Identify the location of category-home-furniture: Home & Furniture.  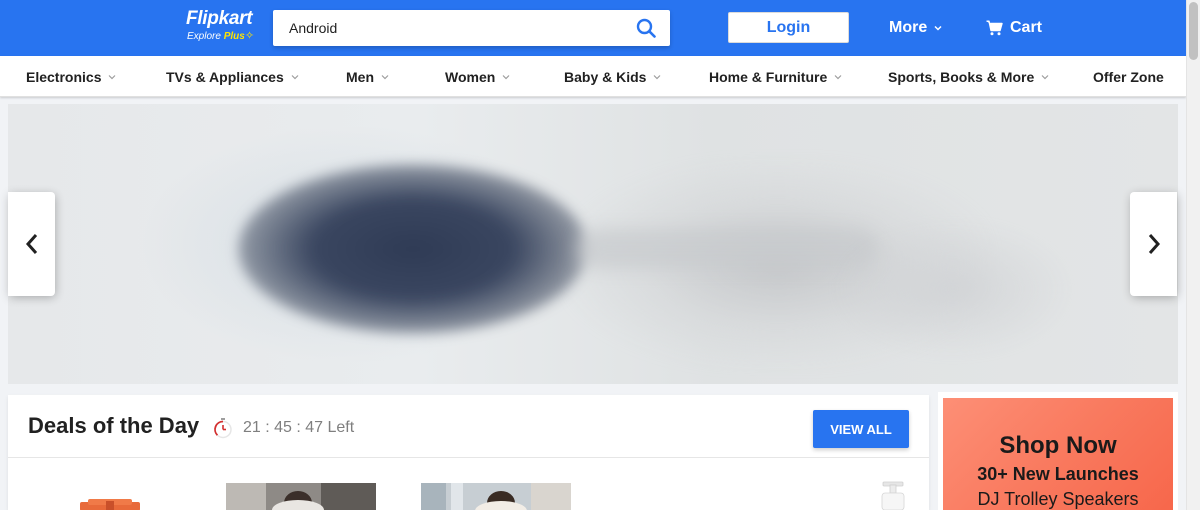
(776, 77).